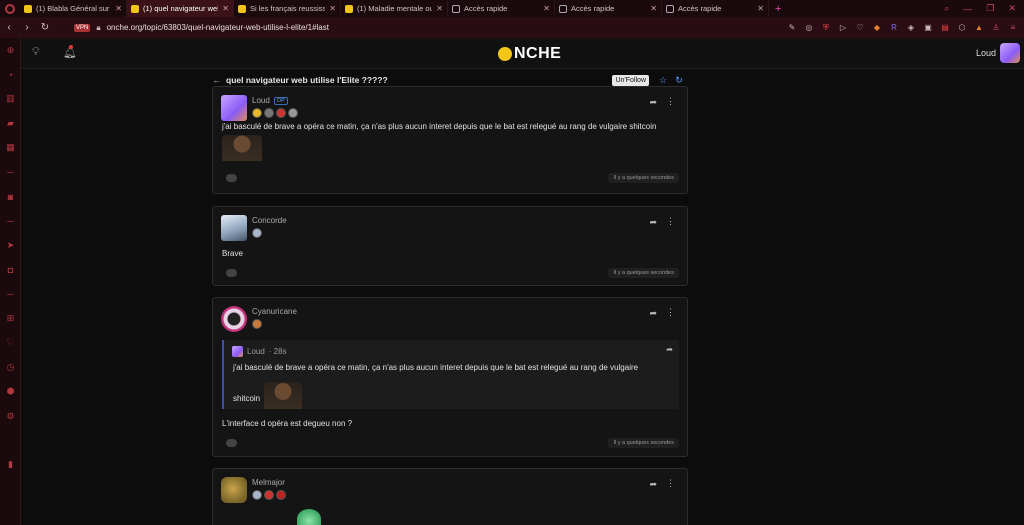 The height and width of the screenshot is (525, 1024). Describe the element at coordinates (996, 28) in the screenshot. I see `profile-icon: ♙` at that location.